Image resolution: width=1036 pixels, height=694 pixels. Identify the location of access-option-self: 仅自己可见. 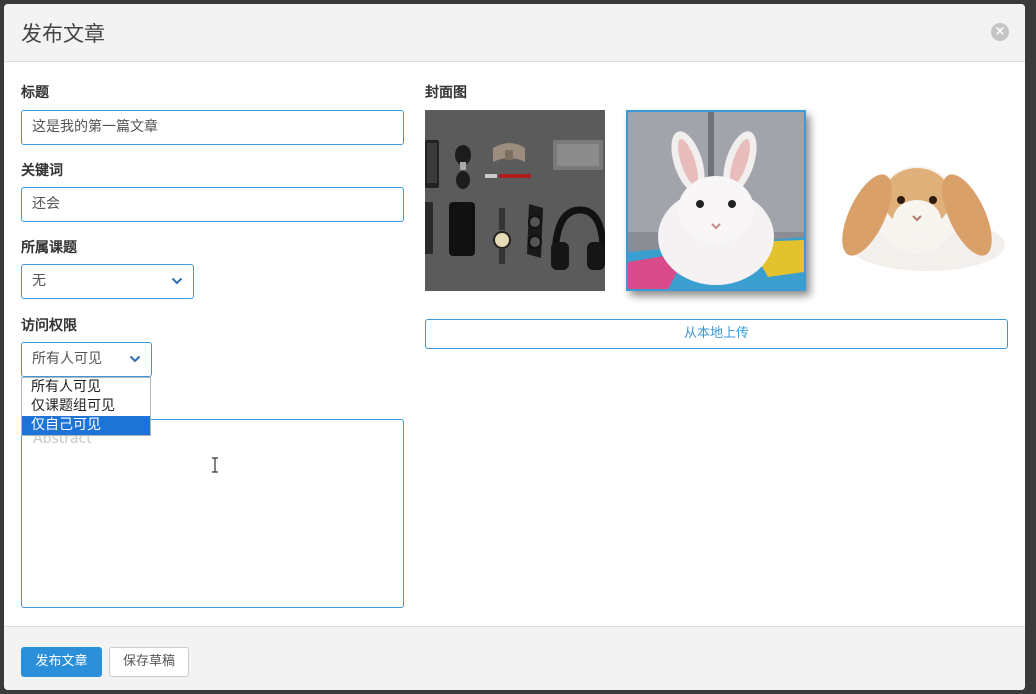
(86, 425).